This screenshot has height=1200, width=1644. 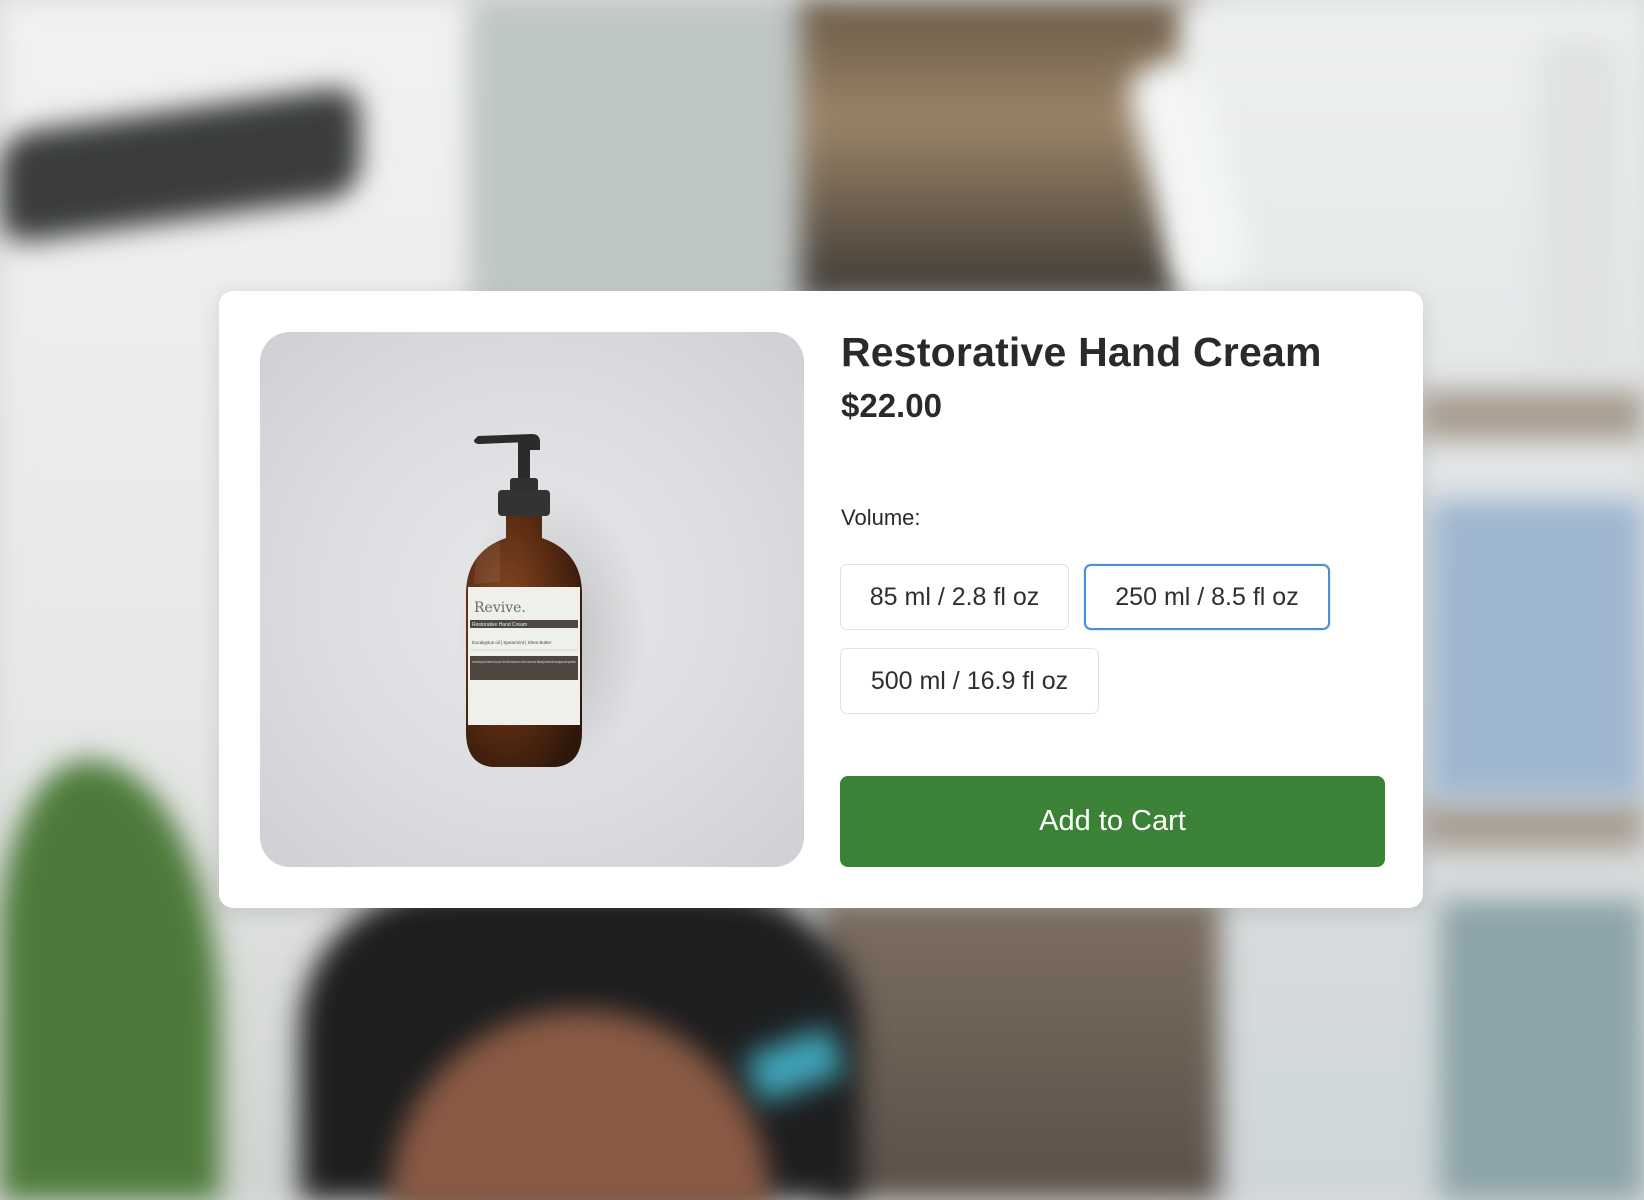 What do you see at coordinates (881, 517) in the screenshot?
I see `volume-label: Volume:` at bounding box center [881, 517].